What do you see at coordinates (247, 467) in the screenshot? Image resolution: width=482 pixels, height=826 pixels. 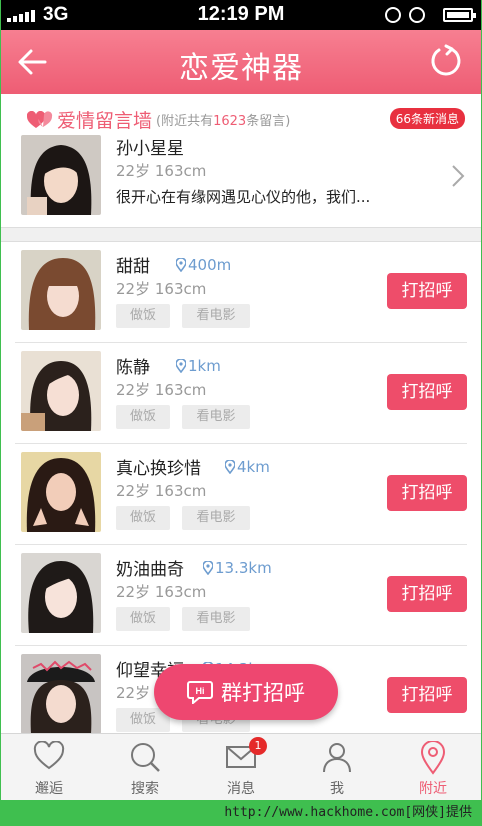 I see `distance: 4km` at bounding box center [247, 467].